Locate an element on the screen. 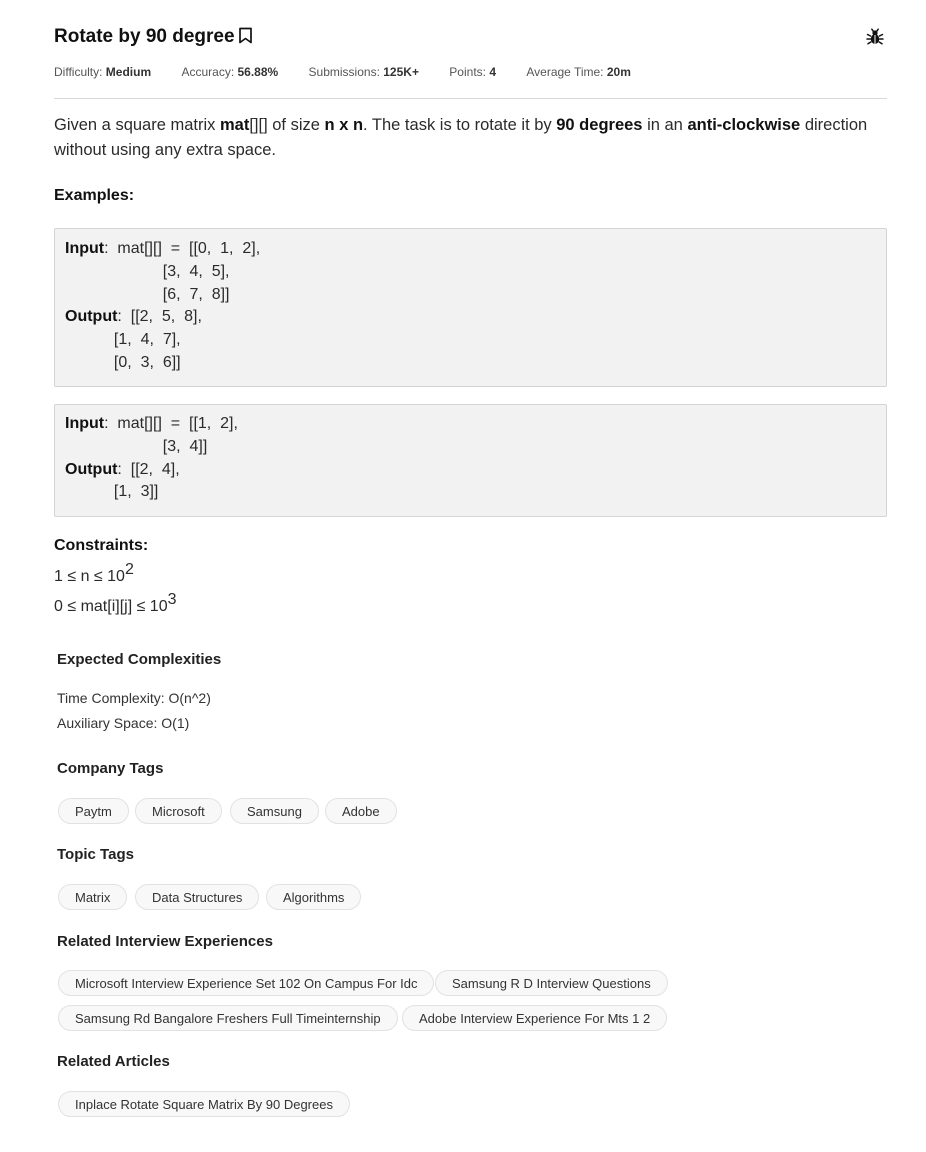 The width and height of the screenshot is (926, 1152). examples-heading: Examples: is located at coordinates (94, 195).